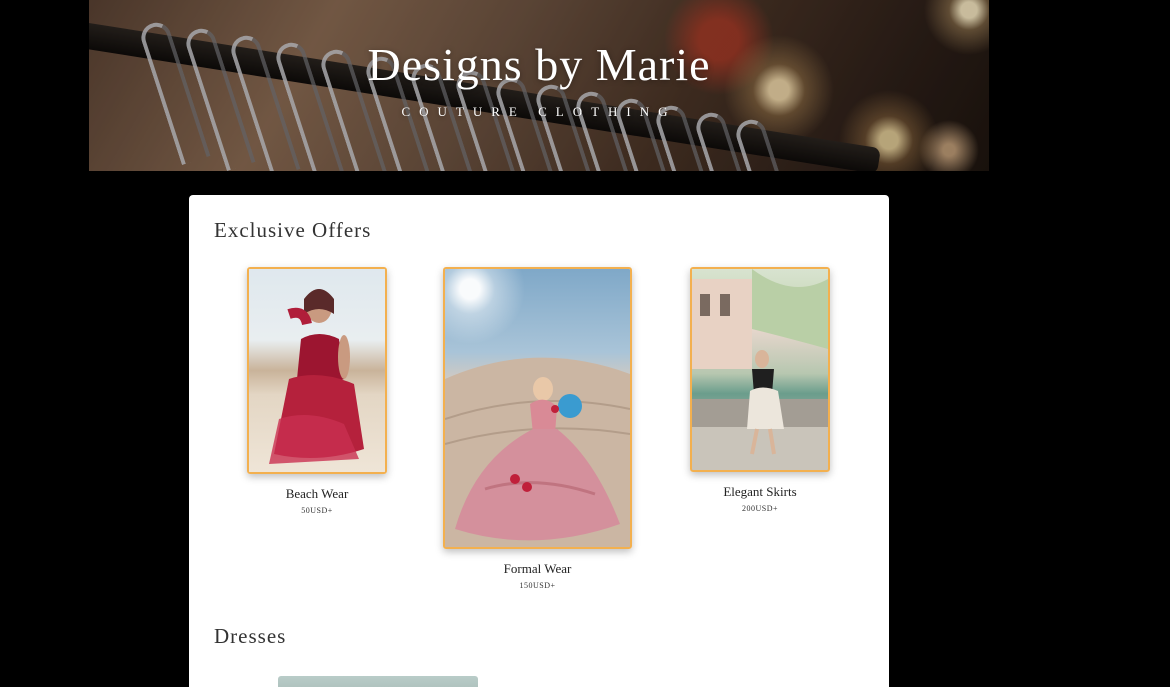 The height and width of the screenshot is (687, 1170). Describe the element at coordinates (539, 64) in the screenshot. I see `site-title: Designs by Marie` at that location.